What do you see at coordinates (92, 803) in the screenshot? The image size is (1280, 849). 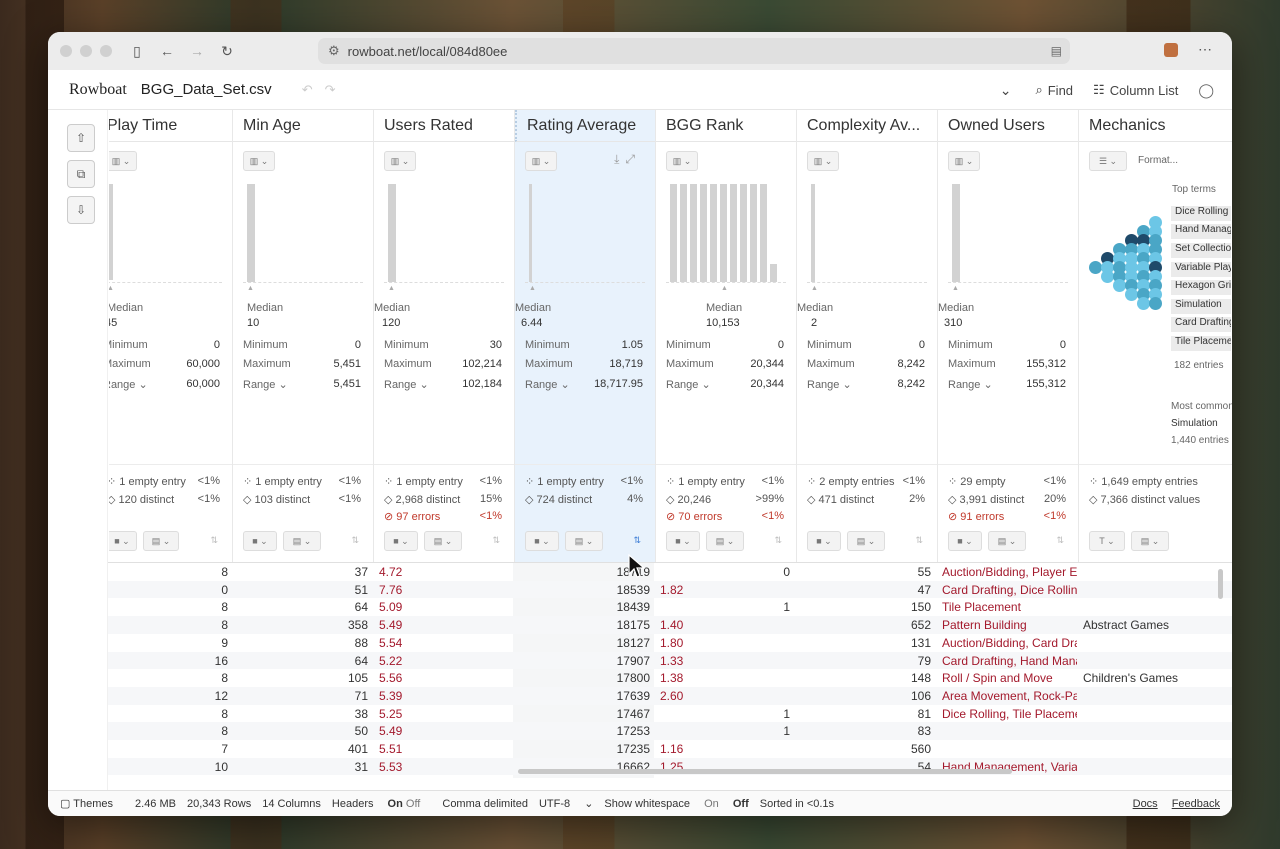 I see `themes-button: ▢ Themes` at bounding box center [92, 803].